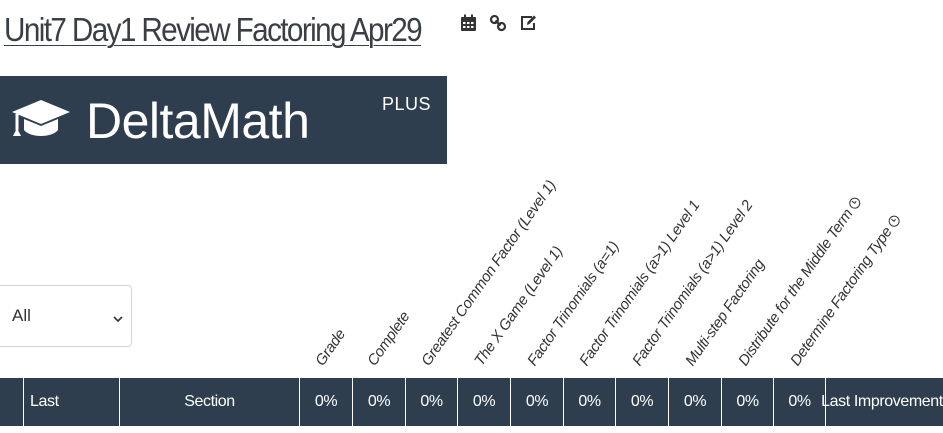 The width and height of the screenshot is (943, 433). I want to click on grade-percent: 0%, so click(325, 402).